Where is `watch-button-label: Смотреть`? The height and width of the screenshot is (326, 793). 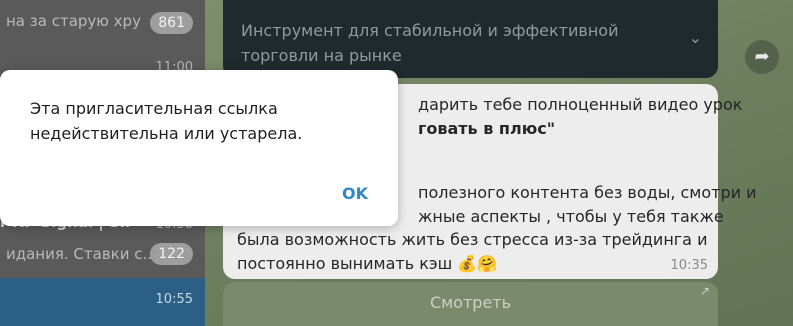 watch-button-label: Смотреть is located at coordinates (470, 302).